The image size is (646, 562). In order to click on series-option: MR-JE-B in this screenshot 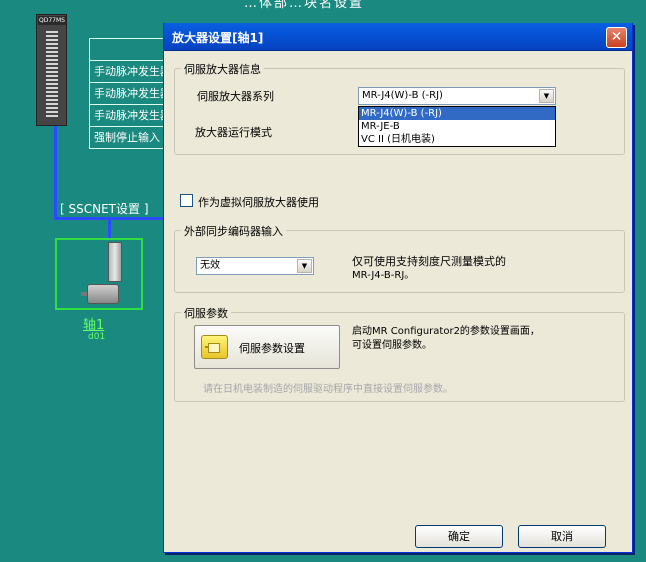, I will do `click(457, 126)`.